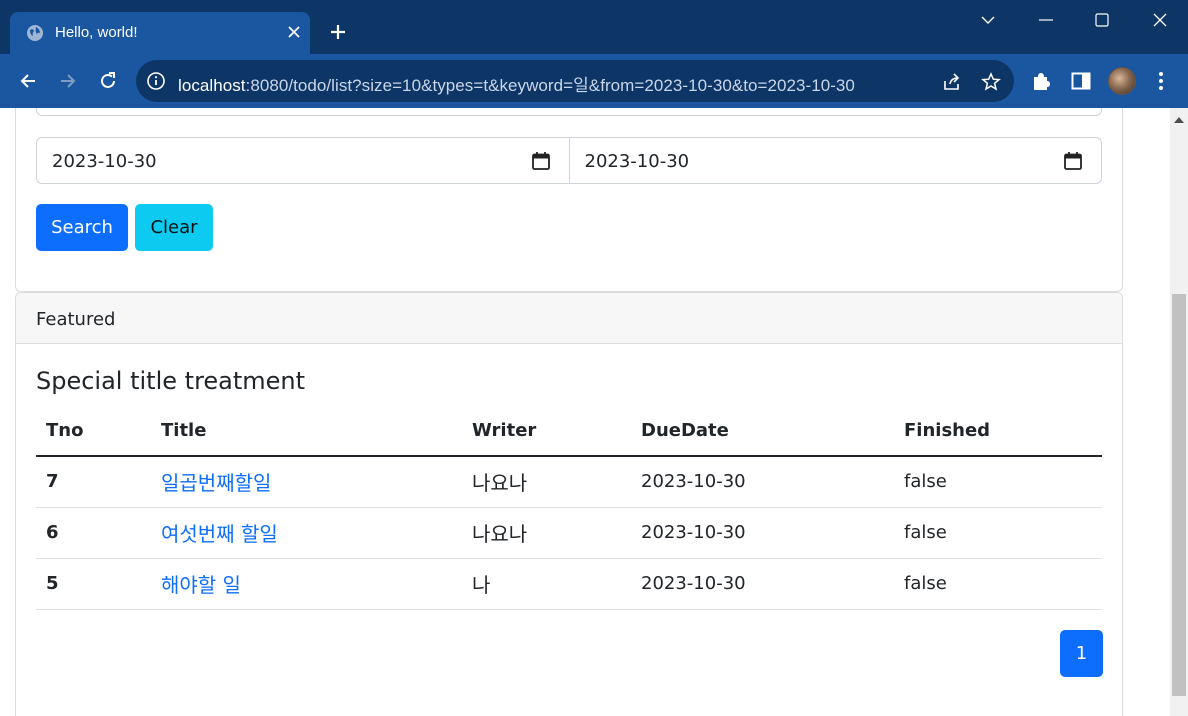 This screenshot has width=1188, height=716. I want to click on card-title: Special title treatment, so click(171, 381).